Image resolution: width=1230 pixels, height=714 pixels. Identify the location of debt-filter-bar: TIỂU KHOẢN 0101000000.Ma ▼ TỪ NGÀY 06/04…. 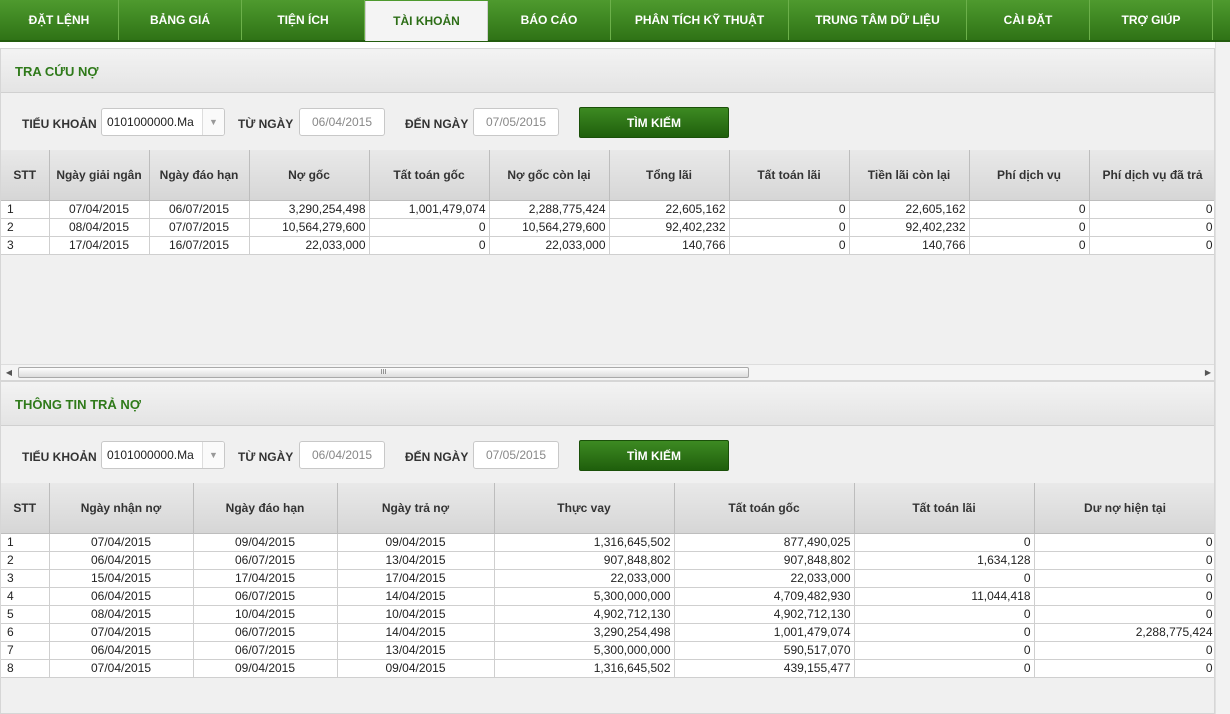
(607, 124).